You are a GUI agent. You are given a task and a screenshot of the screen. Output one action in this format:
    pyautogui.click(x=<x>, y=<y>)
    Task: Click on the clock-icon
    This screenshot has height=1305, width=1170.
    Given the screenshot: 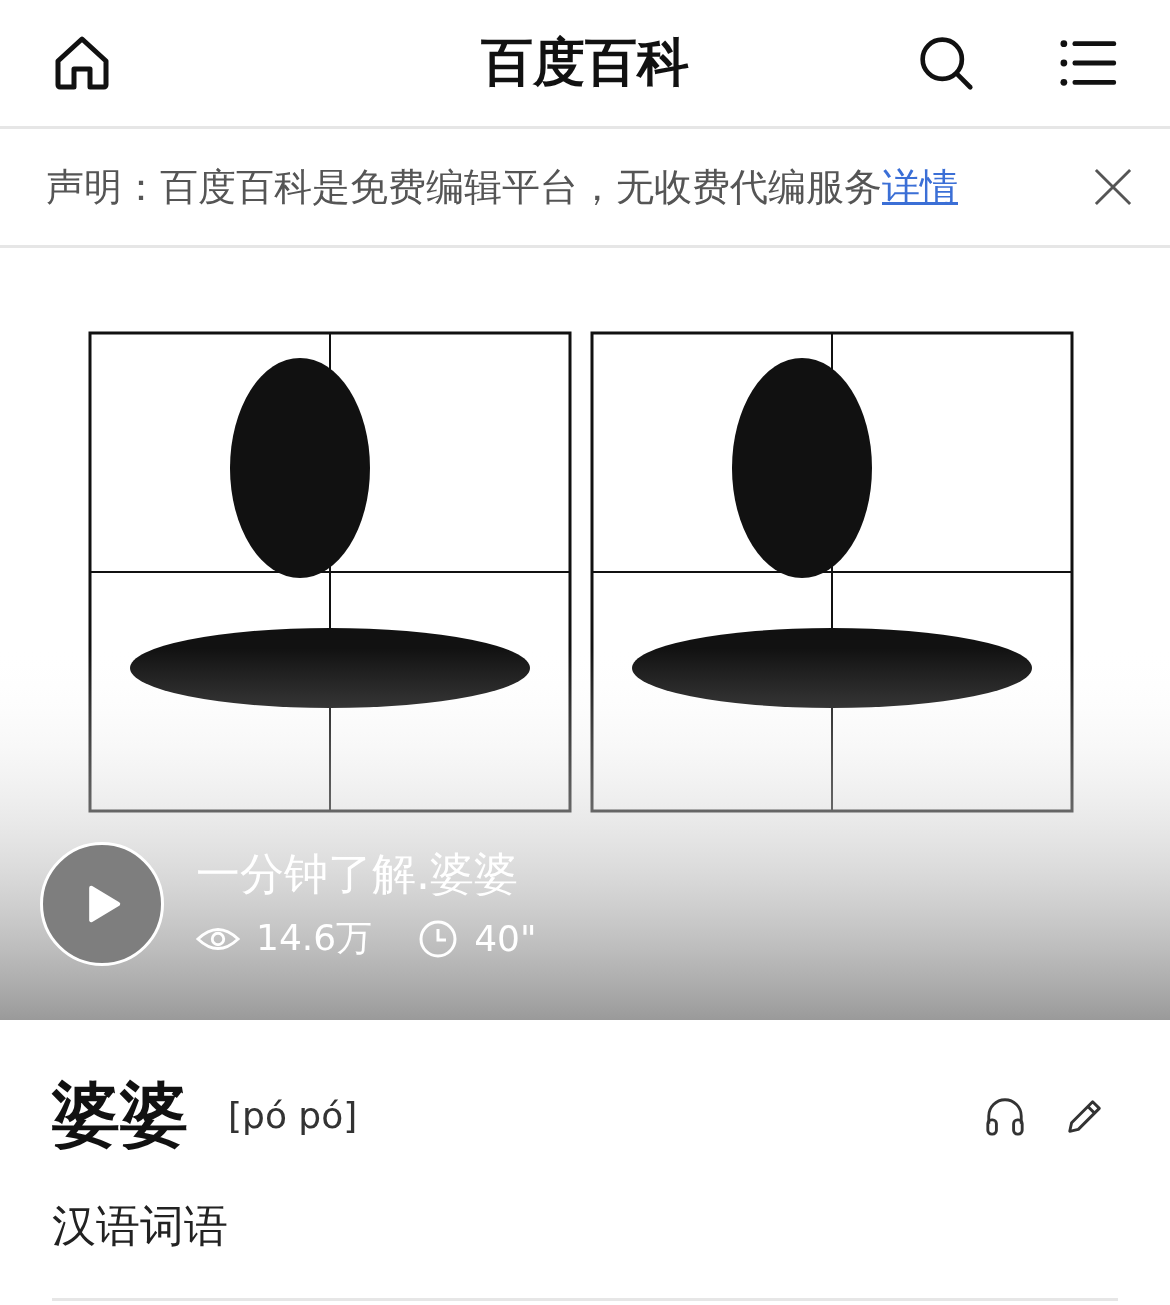 What is the action you would take?
    pyautogui.click(x=438, y=938)
    